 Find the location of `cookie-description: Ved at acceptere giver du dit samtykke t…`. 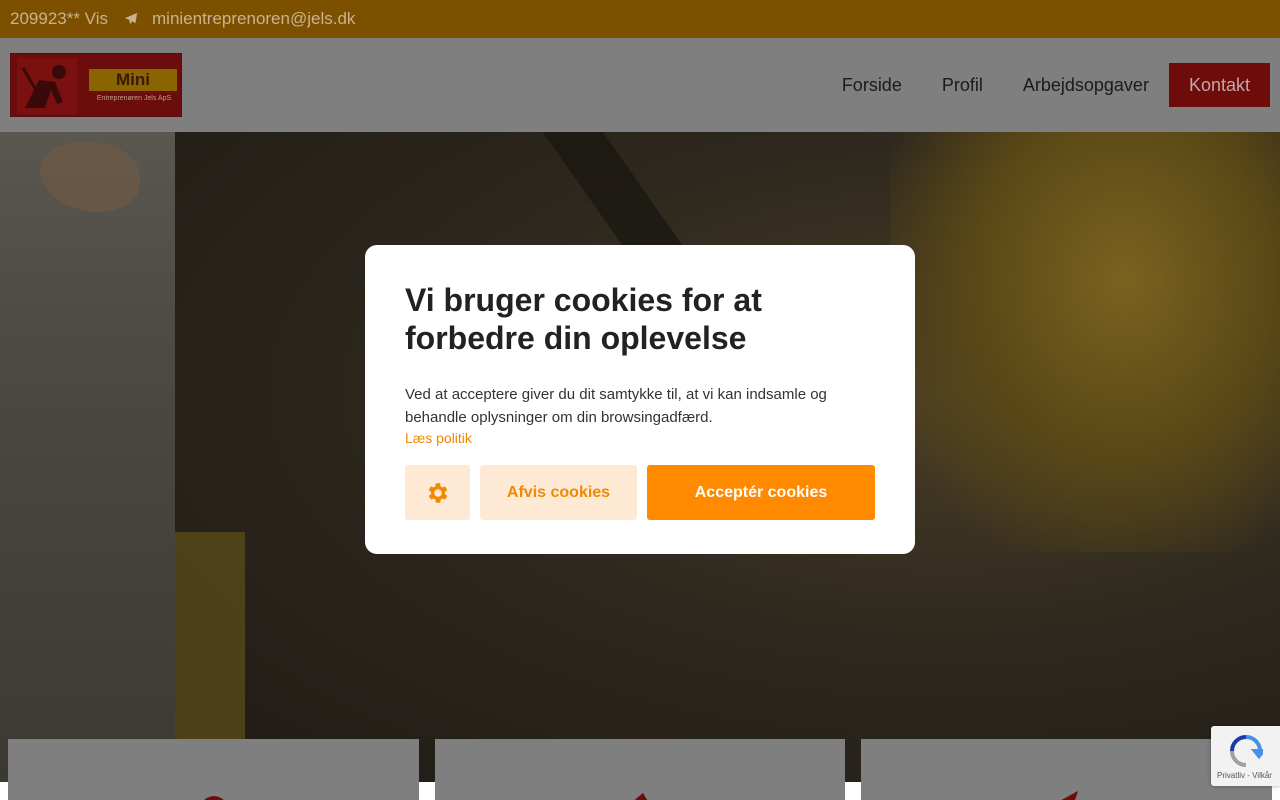

cookie-description: Ved at acceptere giver du dit samtykke t… is located at coordinates (616, 406).